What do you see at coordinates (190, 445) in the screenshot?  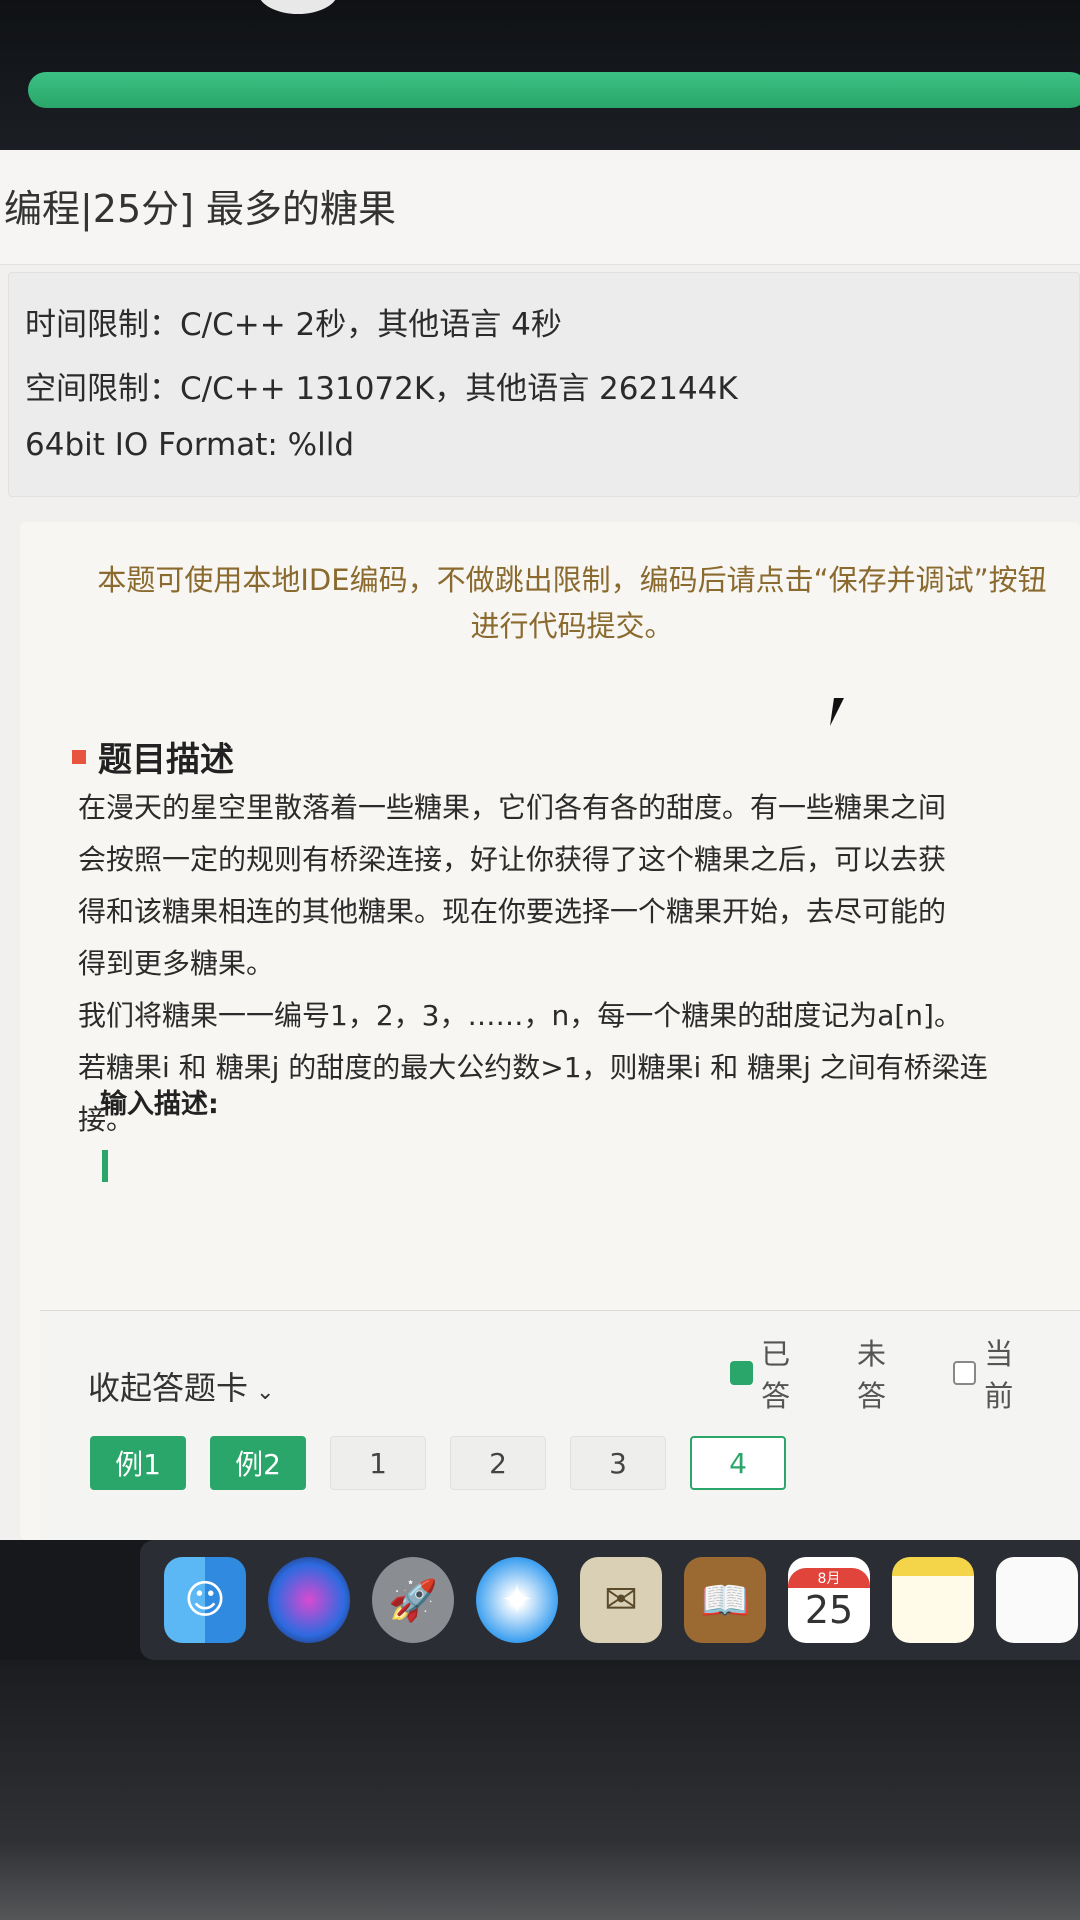 I see `io-format: 64bit IO Format: %lld` at bounding box center [190, 445].